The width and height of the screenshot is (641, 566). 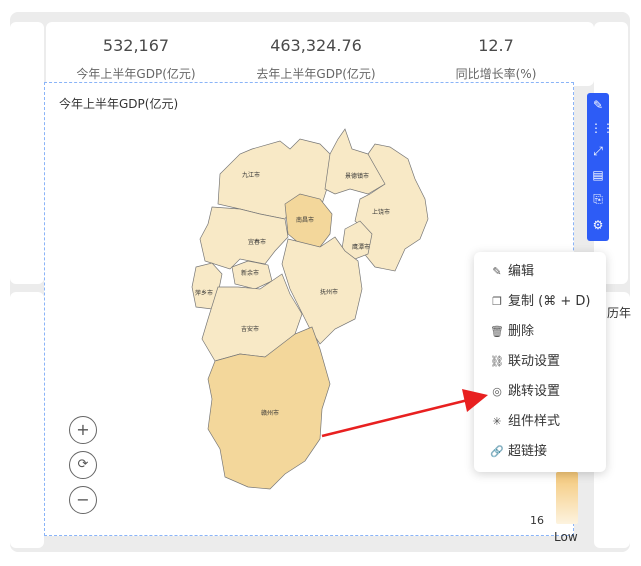 I want to click on widget-toolbar: ✎ ⋮⋮ ⤢ ▤ ⎘ ⚙, so click(x=600, y=167).